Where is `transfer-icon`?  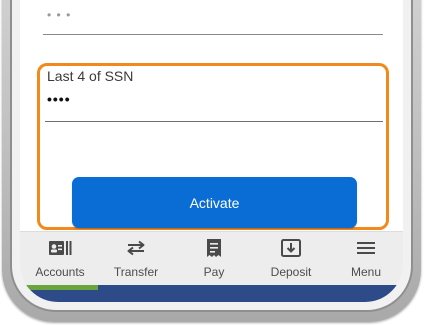 transfer-icon is located at coordinates (136, 248).